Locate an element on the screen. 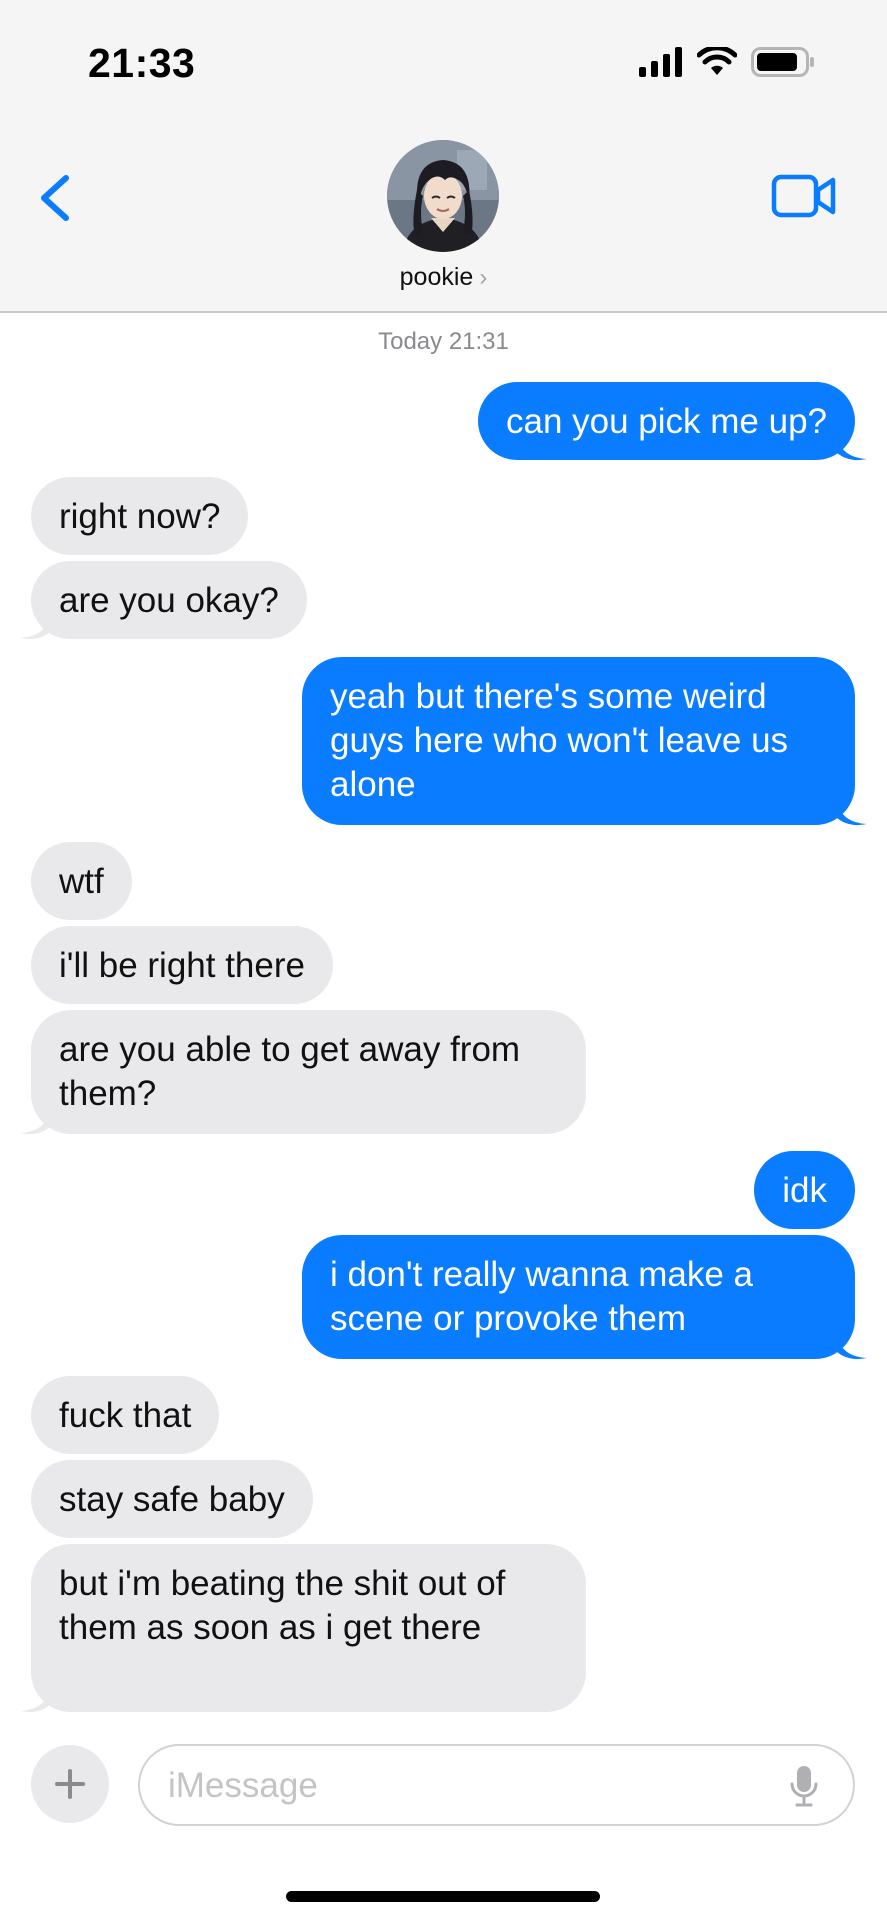 The image size is (887, 1920). avatar-image is located at coordinates (443, 196).